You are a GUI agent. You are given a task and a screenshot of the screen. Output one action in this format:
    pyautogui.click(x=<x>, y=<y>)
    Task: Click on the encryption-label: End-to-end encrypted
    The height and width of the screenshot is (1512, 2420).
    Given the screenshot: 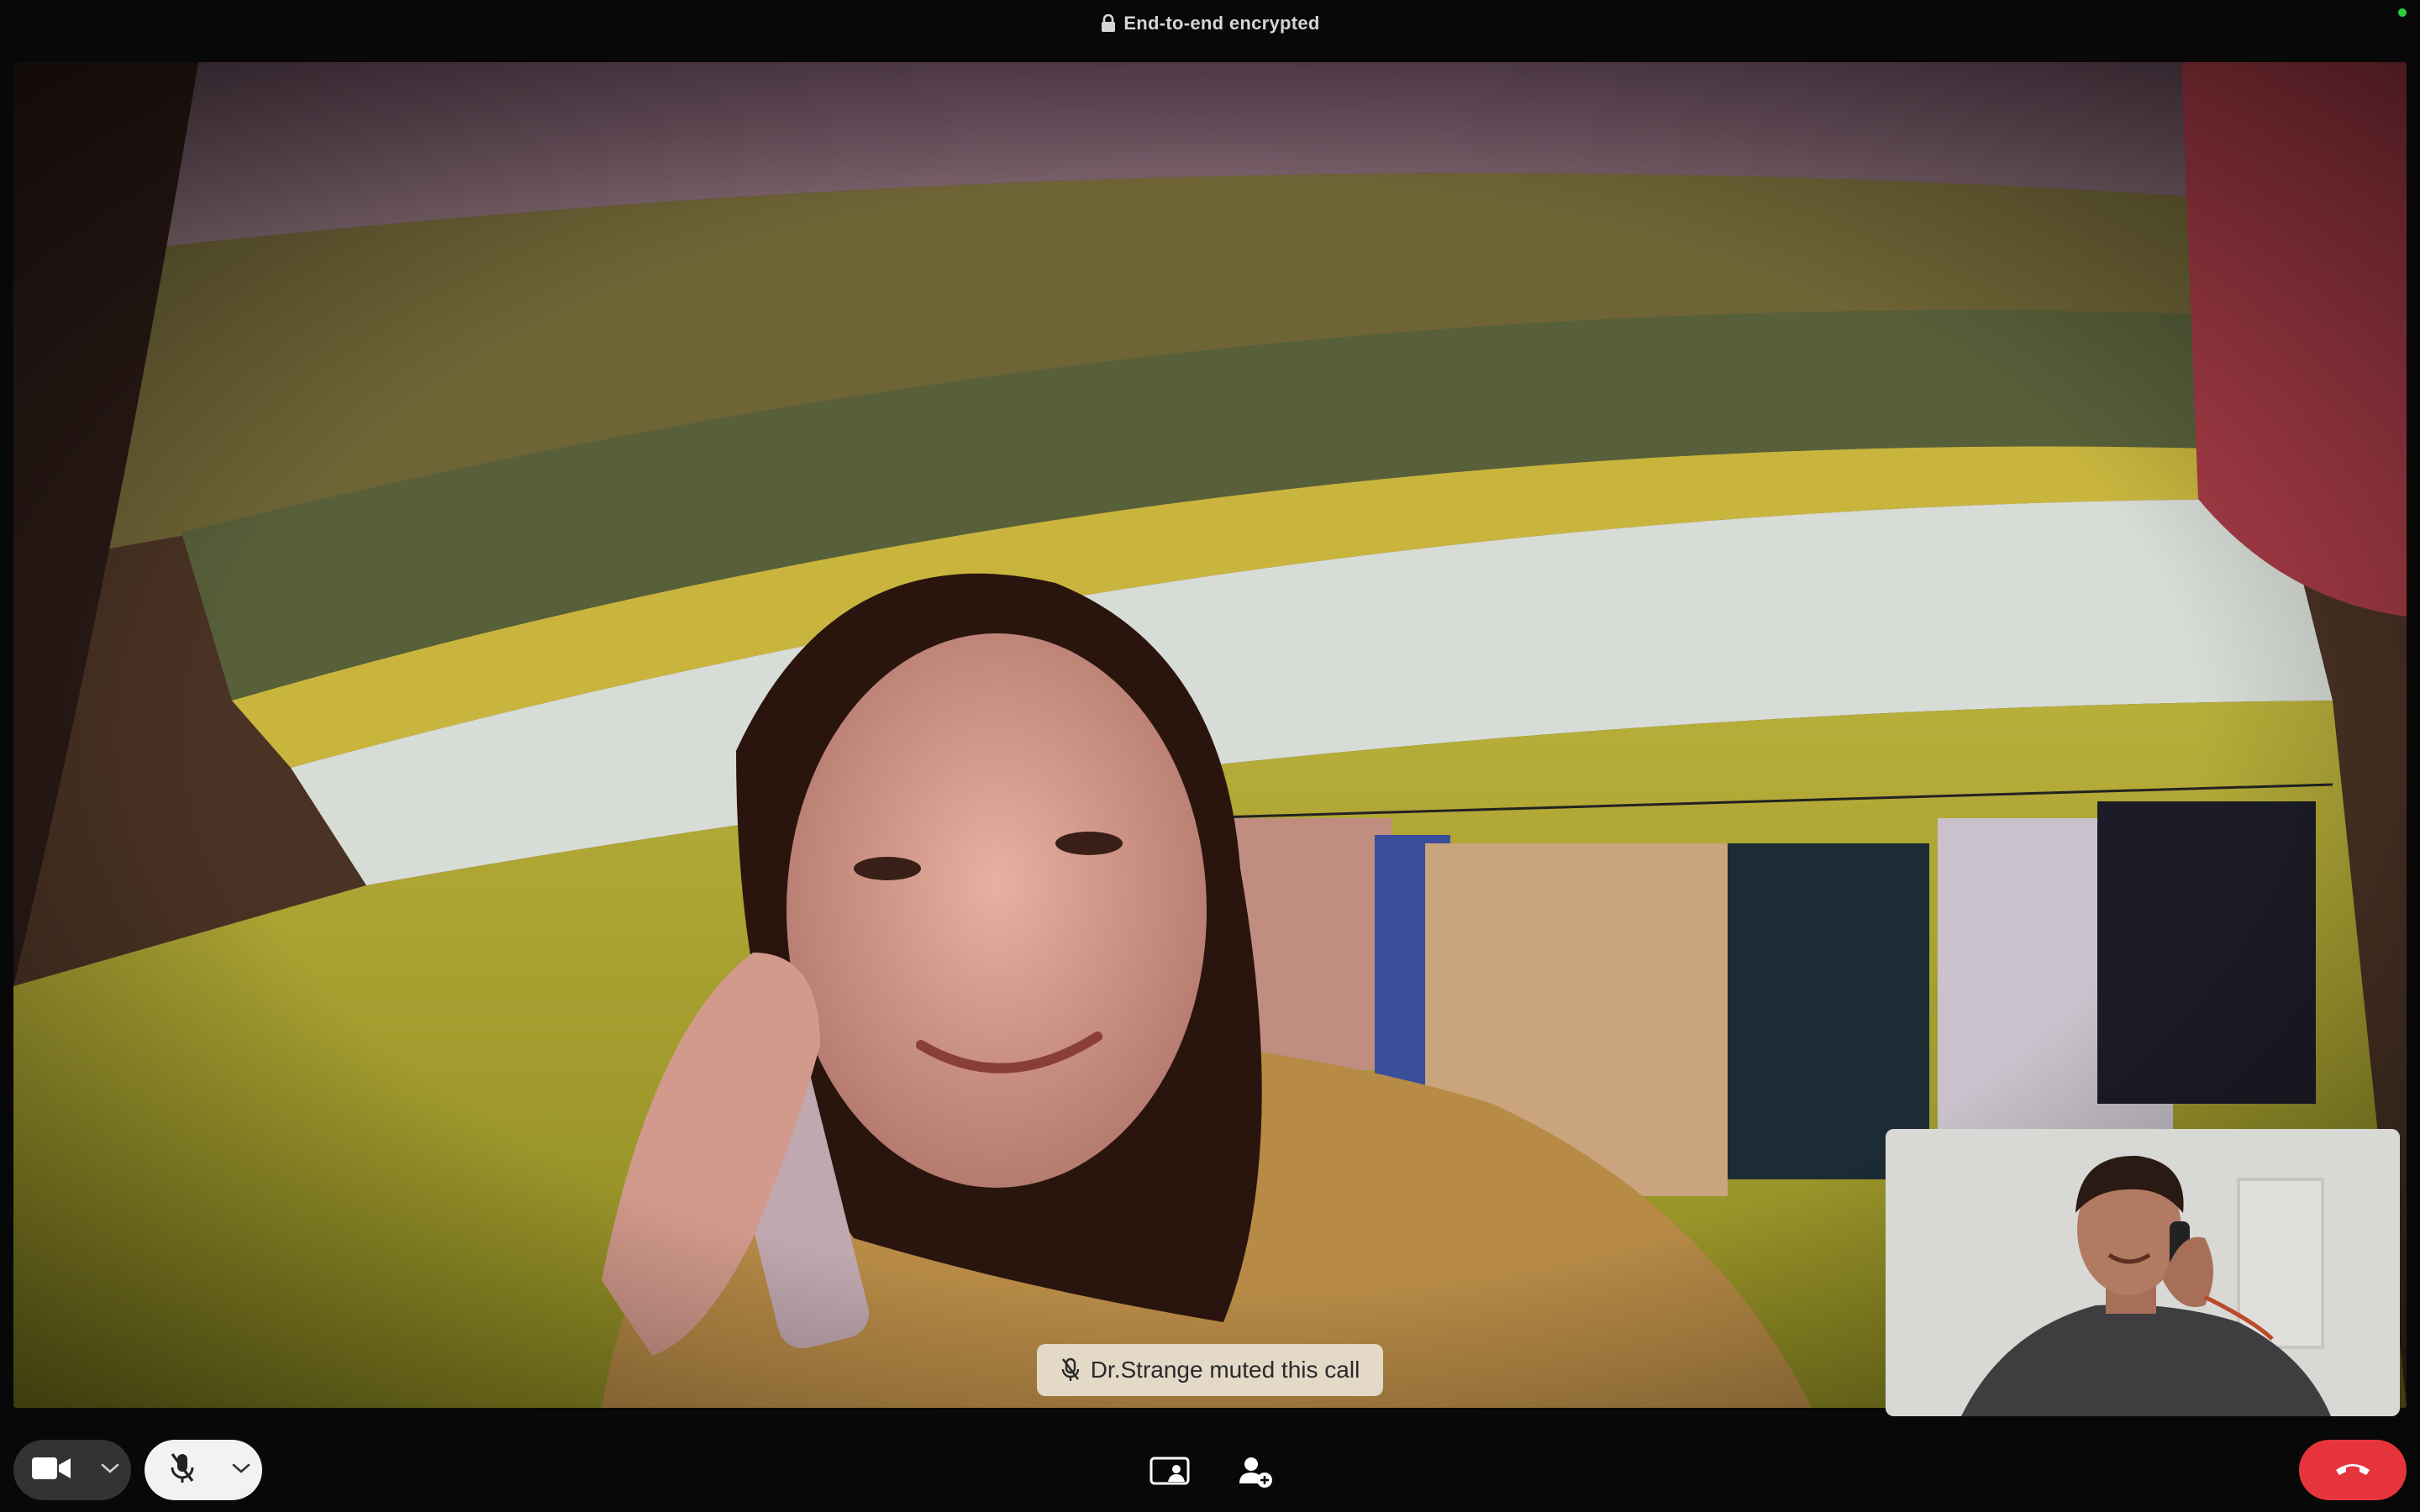 What is the action you would take?
    pyautogui.click(x=1222, y=23)
    